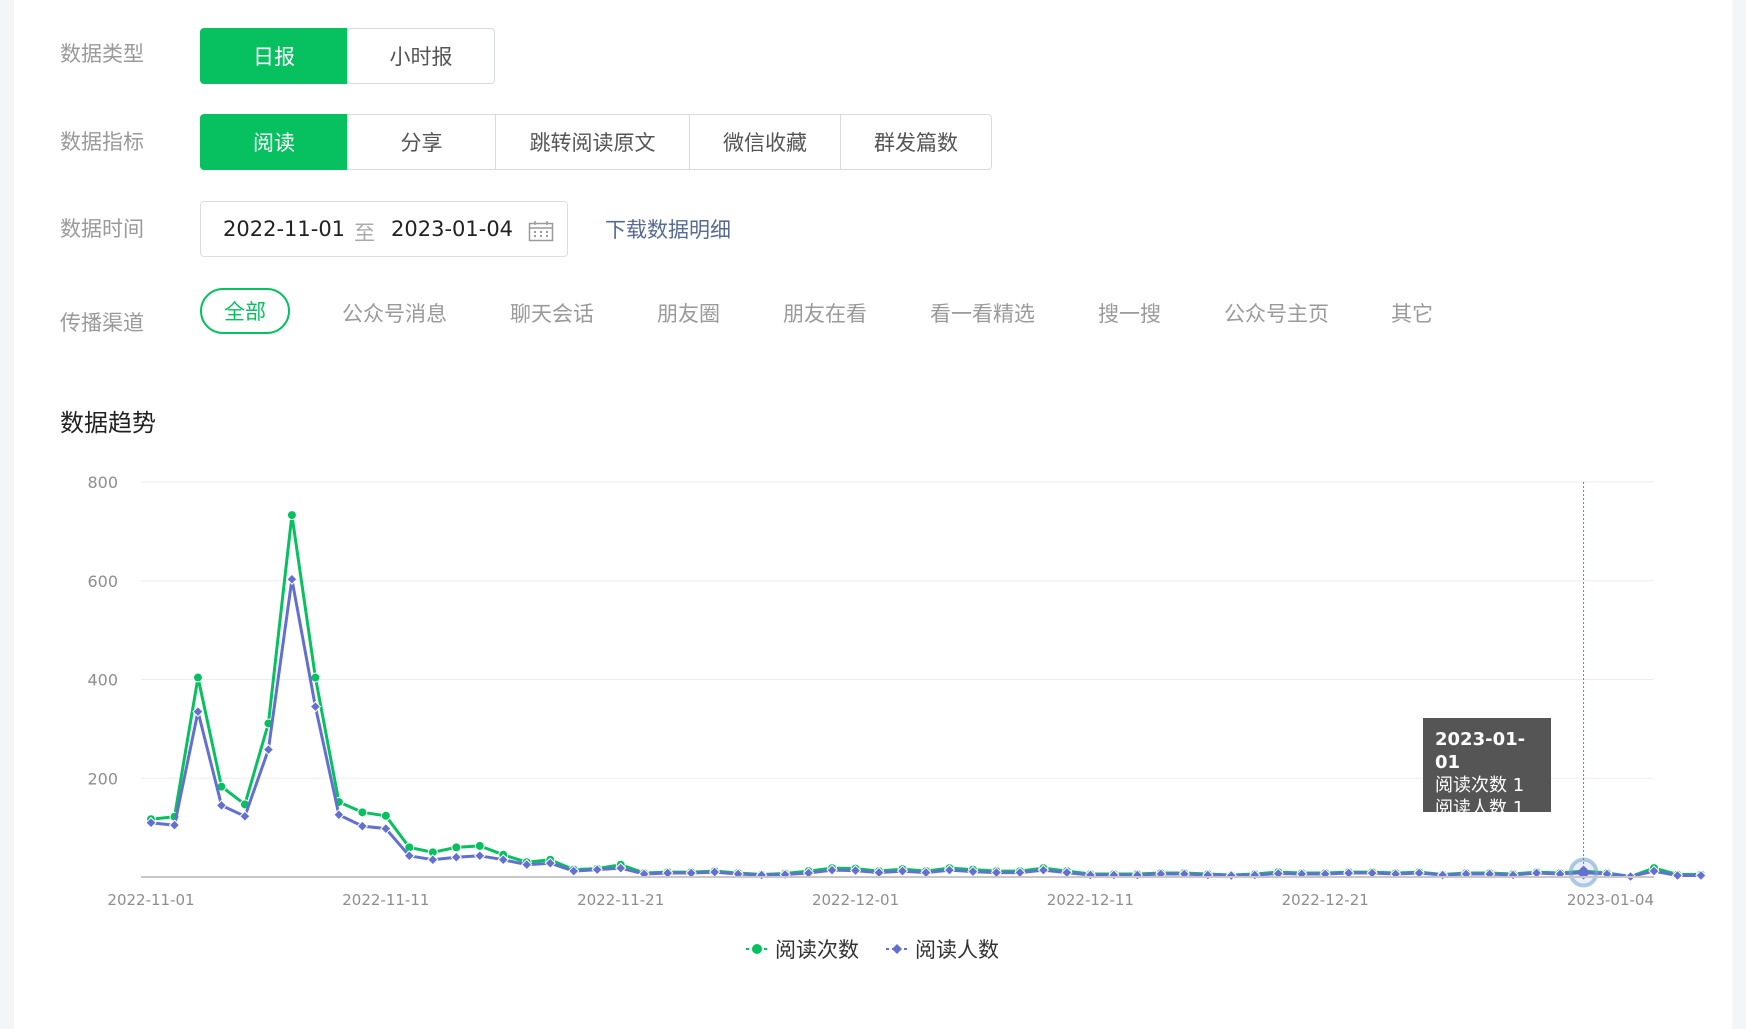  Describe the element at coordinates (1480, 751) in the screenshot. I see `tooltip-date: 2023-01-01` at that location.